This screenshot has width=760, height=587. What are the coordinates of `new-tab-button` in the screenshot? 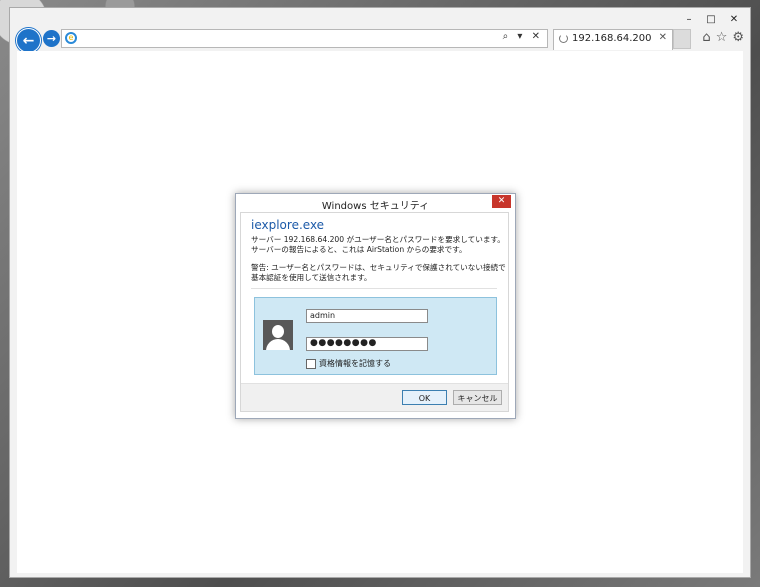 It's located at (682, 39).